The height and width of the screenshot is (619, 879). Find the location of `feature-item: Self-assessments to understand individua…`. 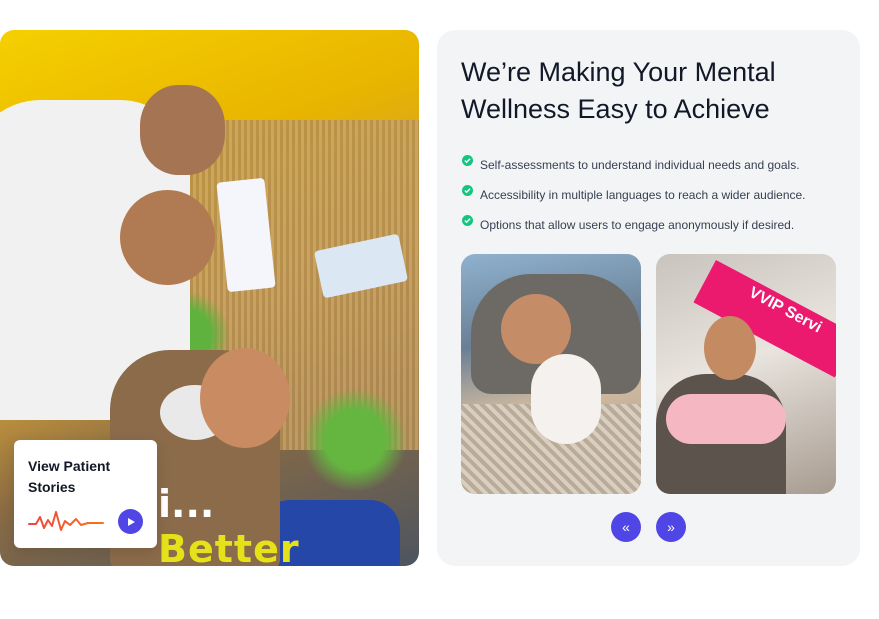

feature-item: Self-assessments to understand individua… is located at coordinates (634, 163).